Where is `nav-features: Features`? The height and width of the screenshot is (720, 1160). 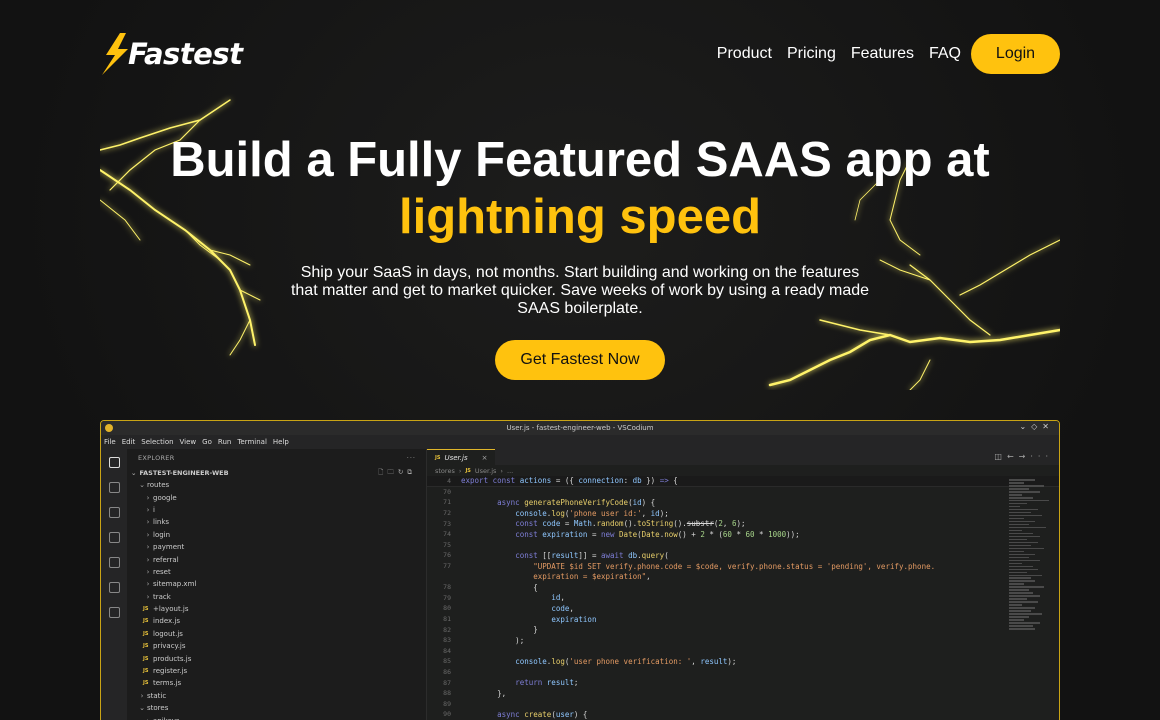 nav-features: Features is located at coordinates (882, 54).